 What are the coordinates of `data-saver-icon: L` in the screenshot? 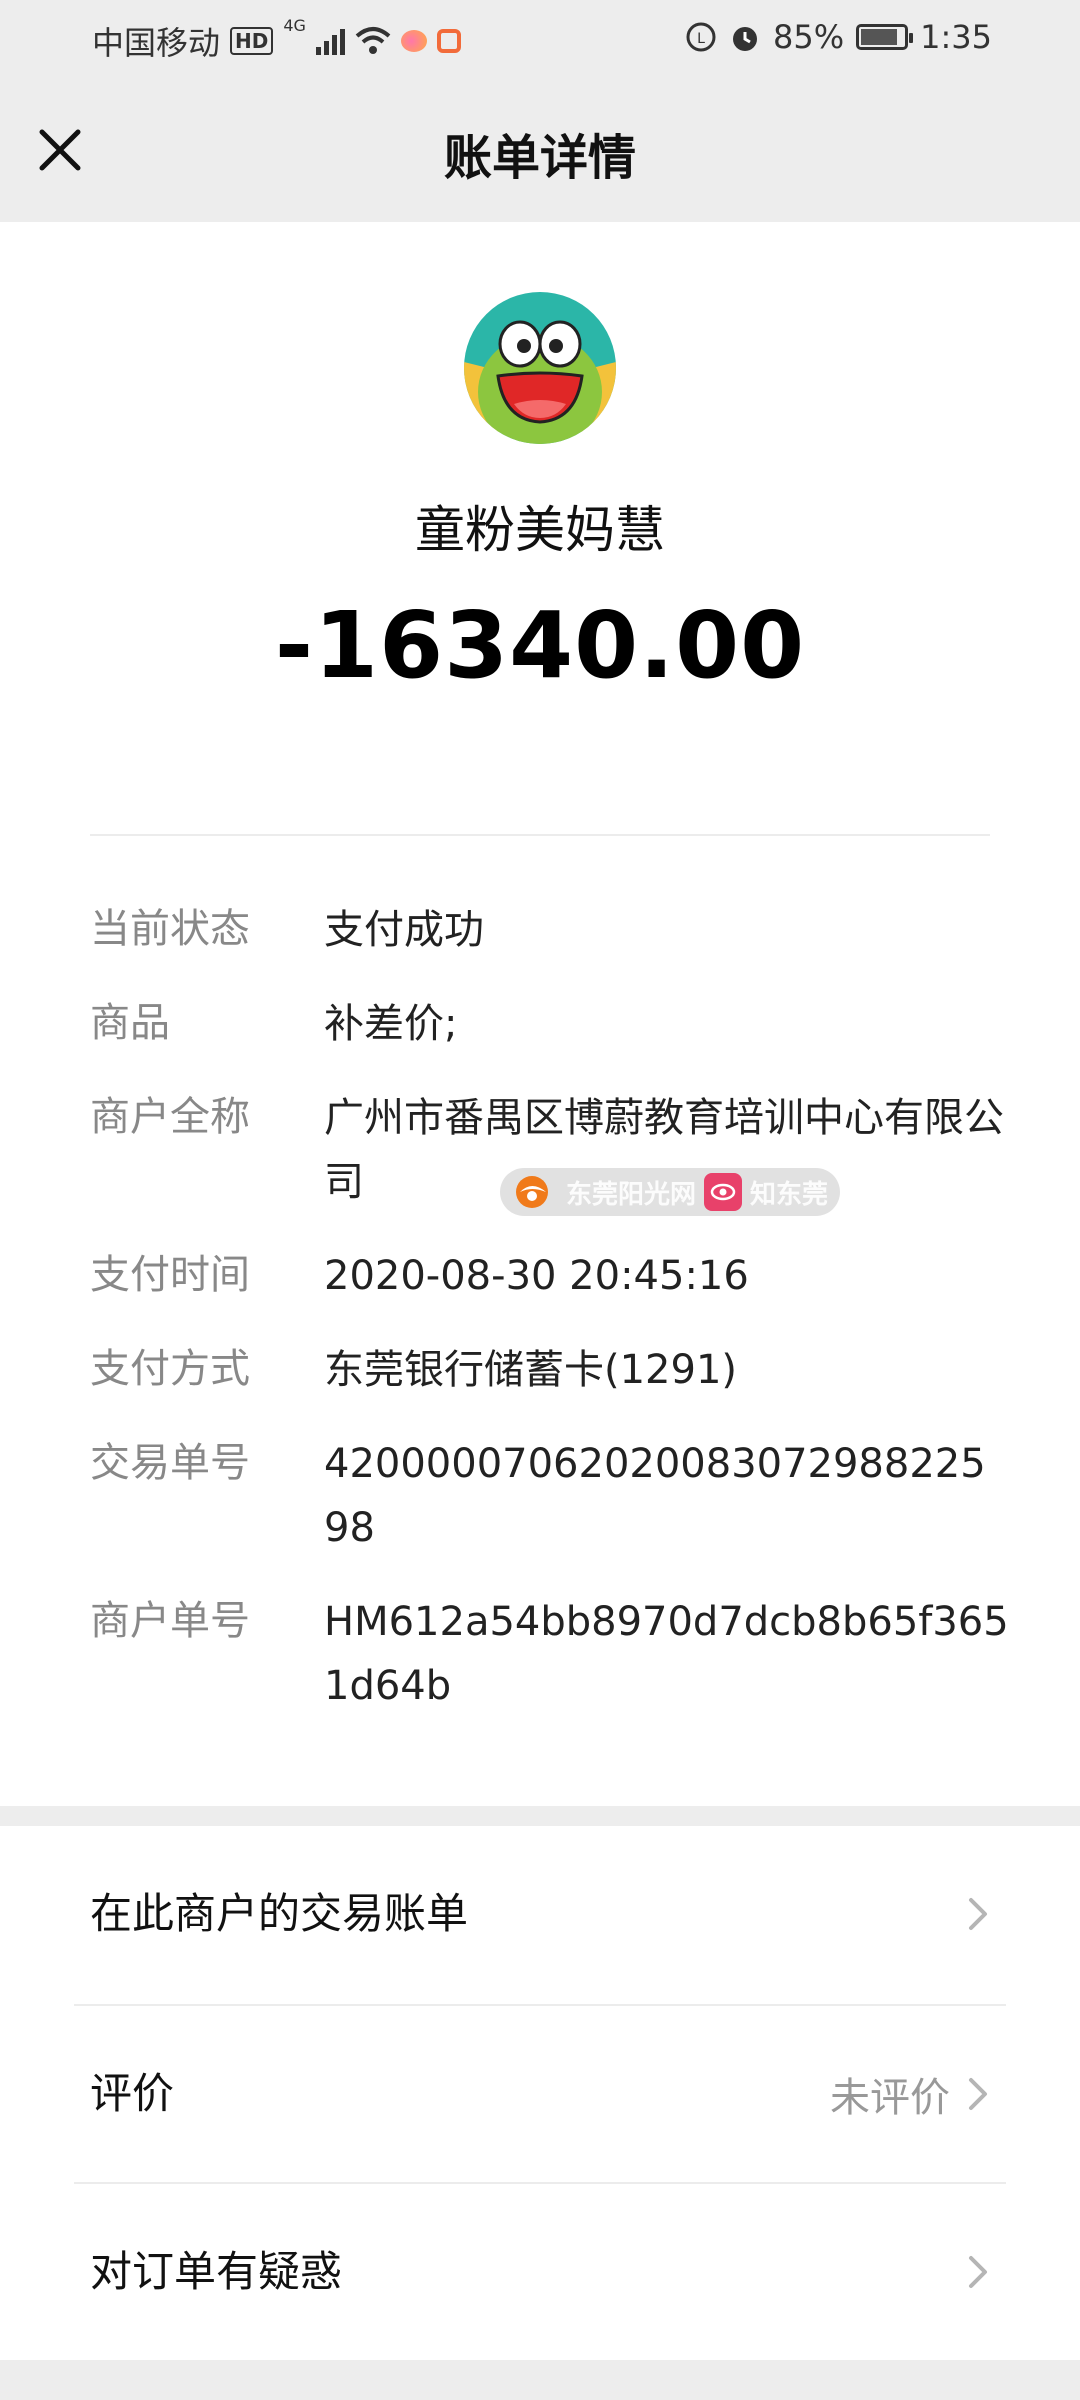 It's located at (701, 37).